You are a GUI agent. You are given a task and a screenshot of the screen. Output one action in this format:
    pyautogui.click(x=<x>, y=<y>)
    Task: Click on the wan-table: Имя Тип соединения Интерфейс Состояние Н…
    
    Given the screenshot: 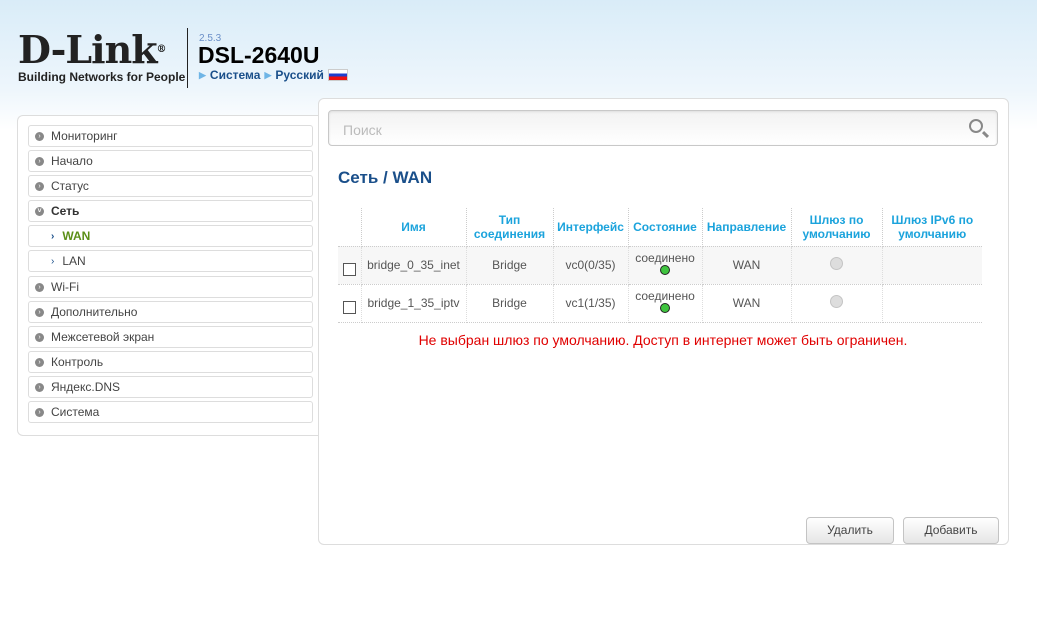 What is the action you would take?
    pyautogui.click(x=660, y=265)
    